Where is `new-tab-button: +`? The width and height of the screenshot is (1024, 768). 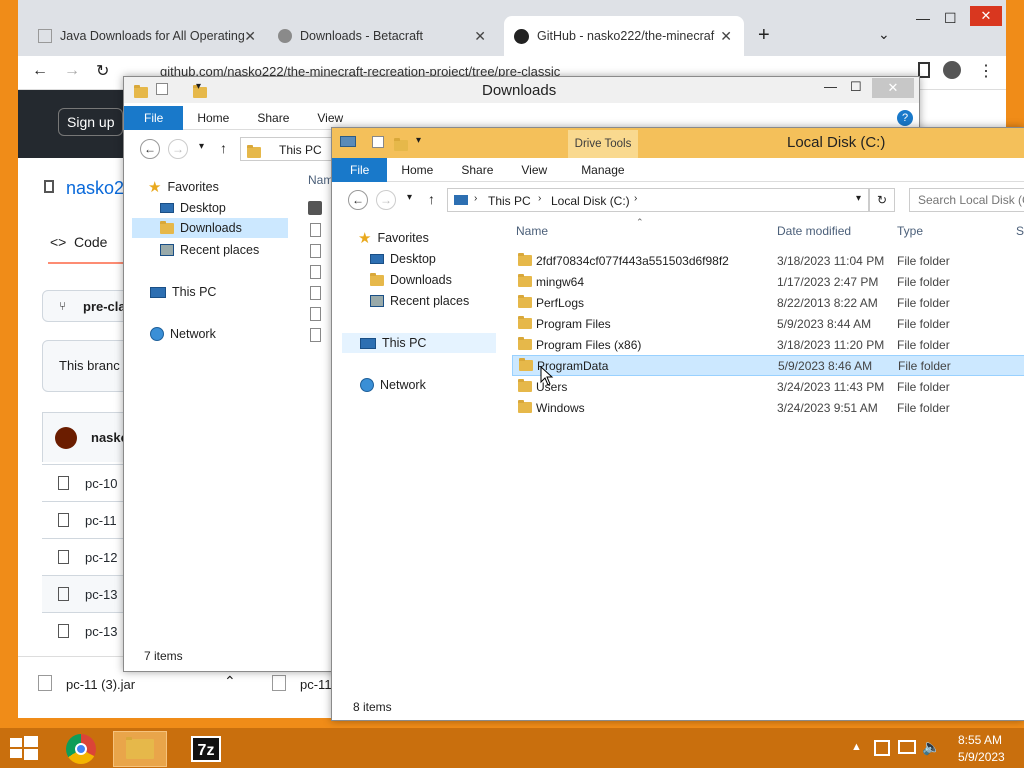 new-tab-button: + is located at coordinates (764, 35).